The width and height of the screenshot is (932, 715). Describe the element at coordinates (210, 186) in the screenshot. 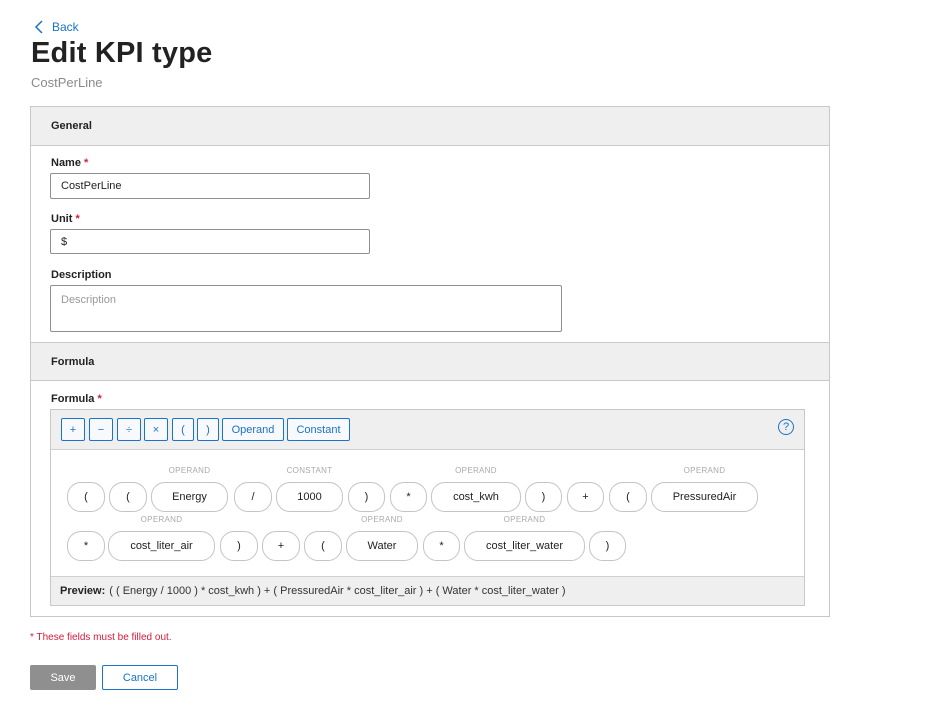

I see `name-field: CostPerLine` at that location.